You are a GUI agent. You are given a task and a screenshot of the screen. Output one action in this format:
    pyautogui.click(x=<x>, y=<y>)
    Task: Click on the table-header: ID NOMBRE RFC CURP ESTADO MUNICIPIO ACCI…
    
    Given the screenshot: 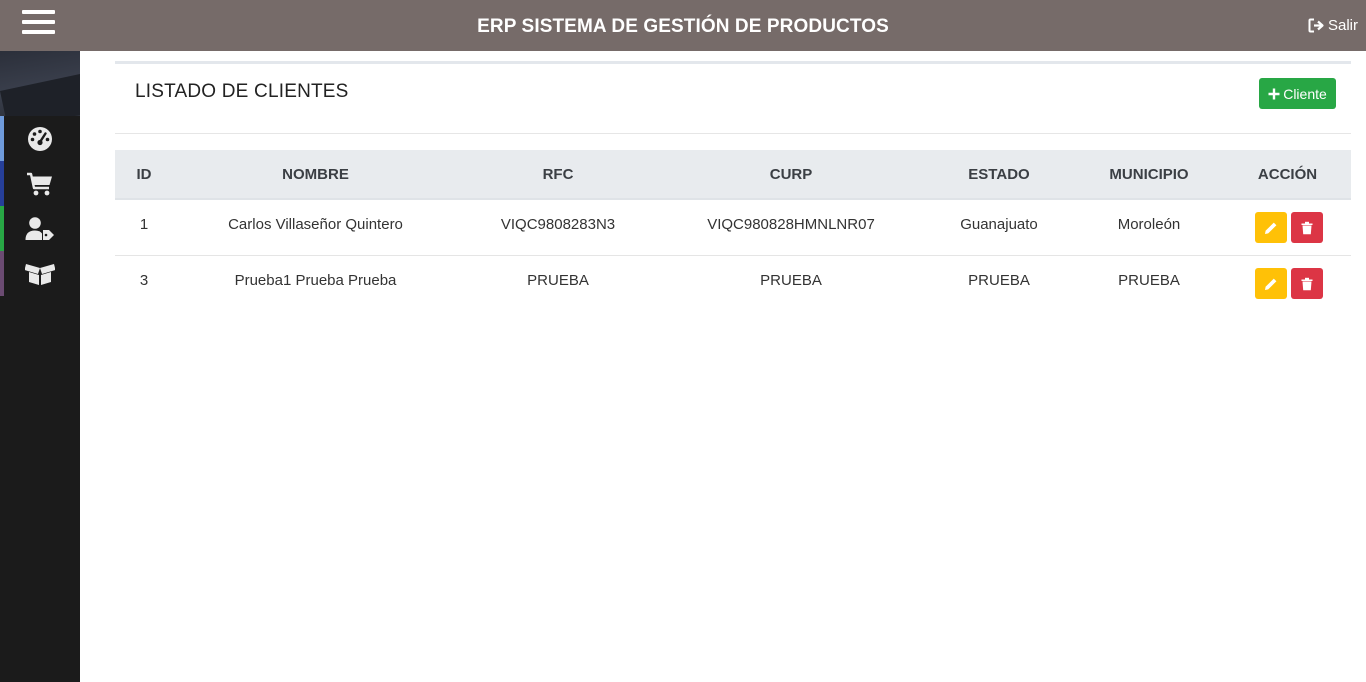 What is the action you would take?
    pyautogui.click(x=733, y=175)
    